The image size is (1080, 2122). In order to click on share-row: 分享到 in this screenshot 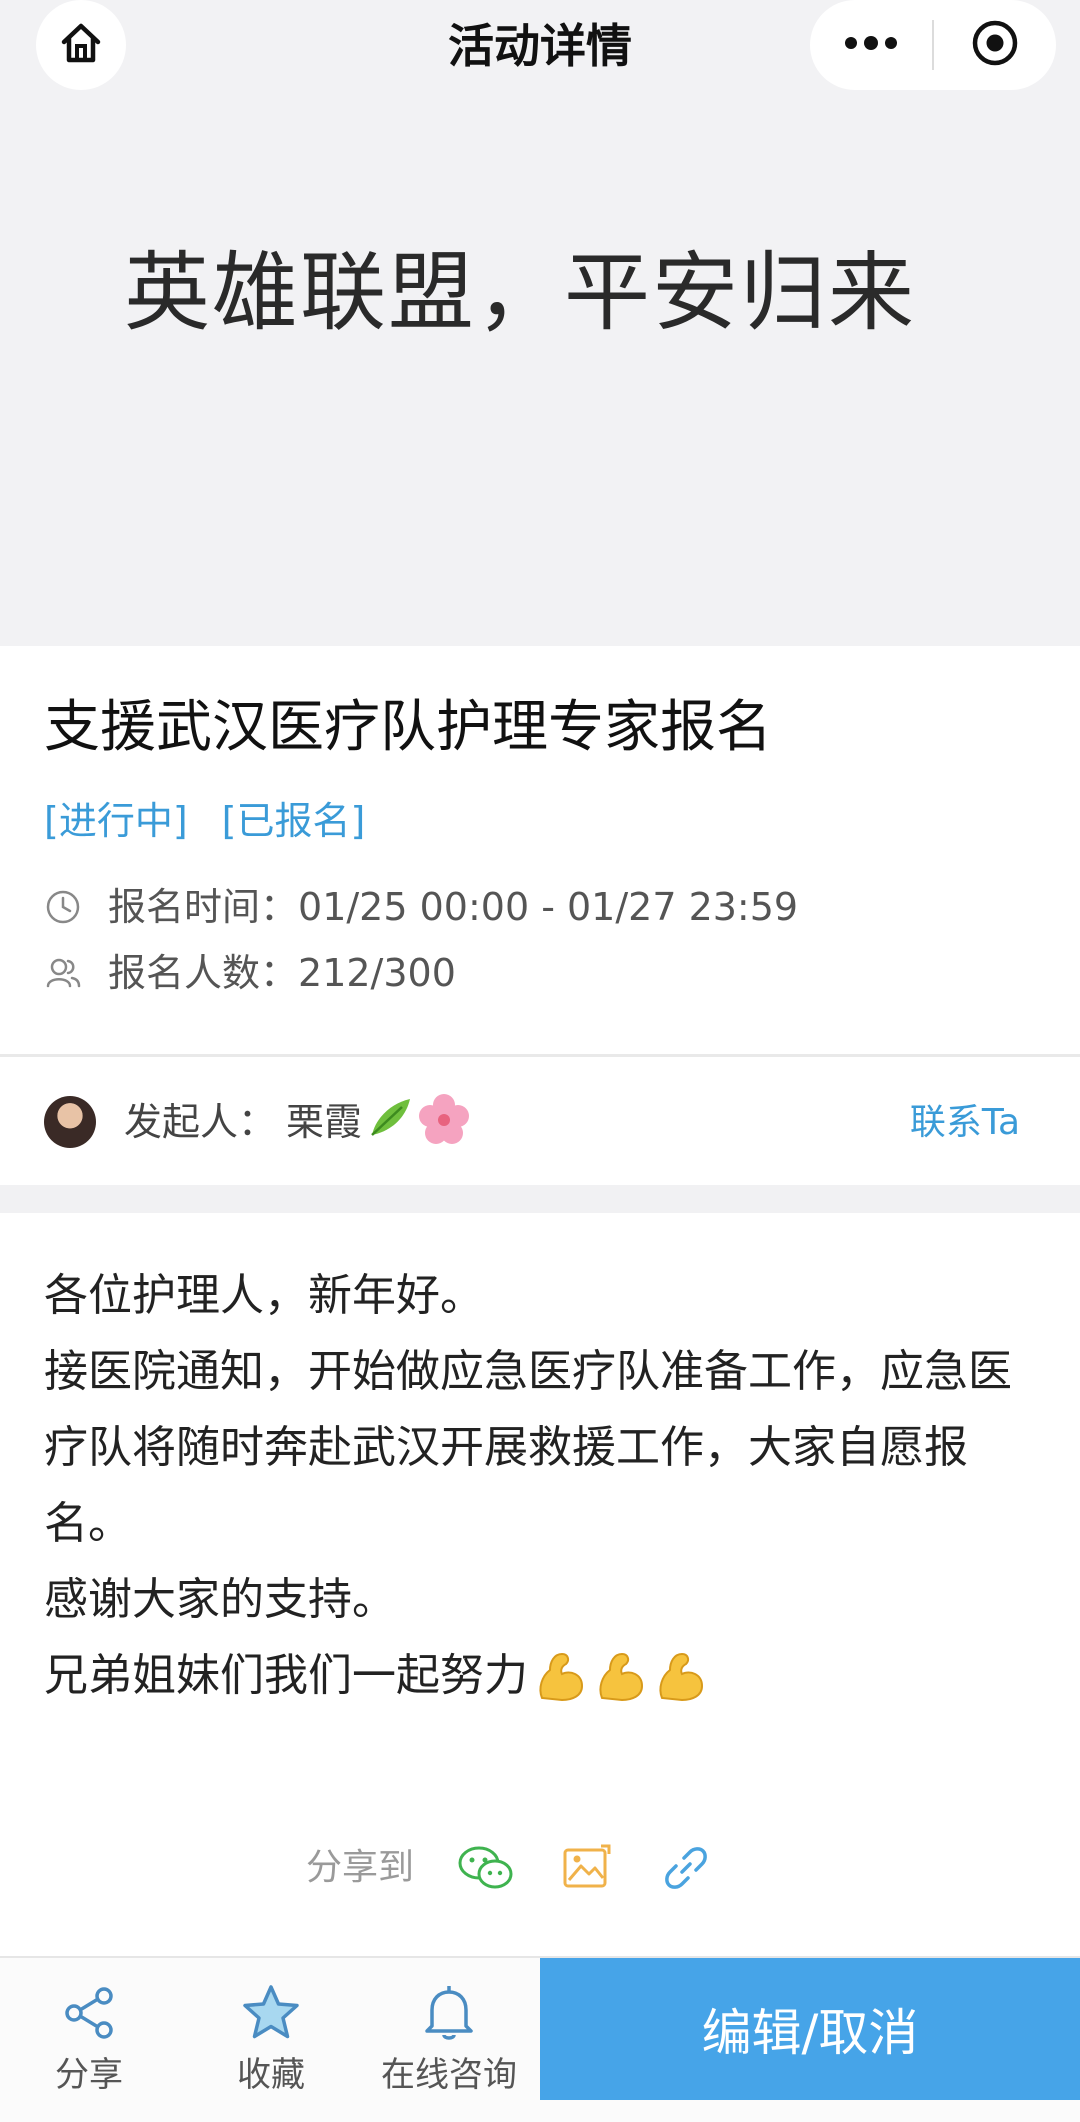, I will do `click(531, 1868)`.